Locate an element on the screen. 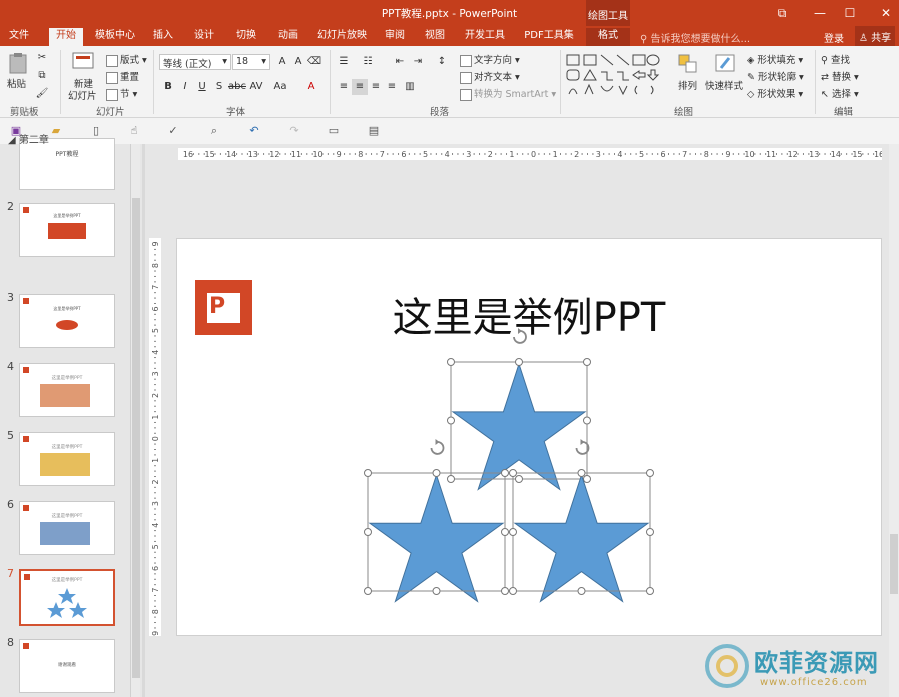 This screenshot has width=899, height=697. slide-thumbnail-4: 这里是举例PPT is located at coordinates (67, 390).